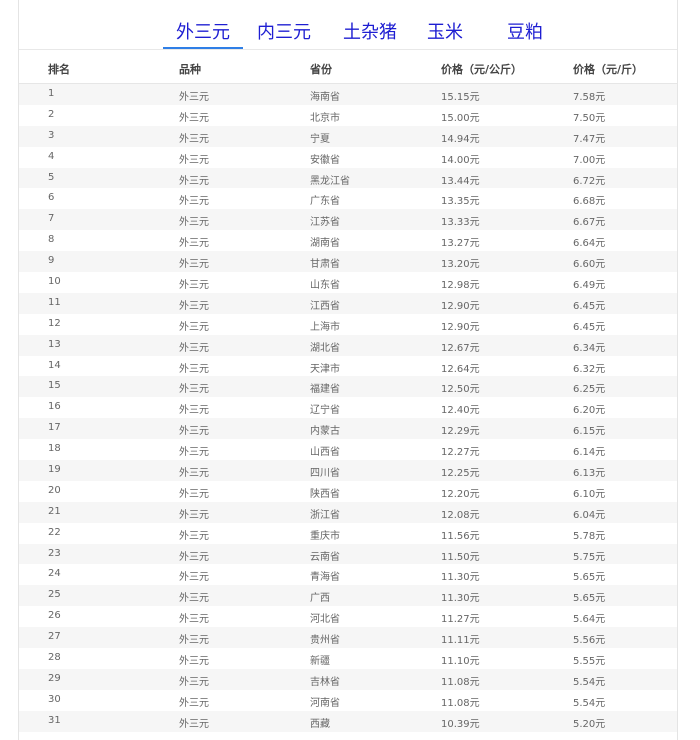  Describe the element at coordinates (325, 515) in the screenshot. I see `province-cell: 浙江省` at that location.